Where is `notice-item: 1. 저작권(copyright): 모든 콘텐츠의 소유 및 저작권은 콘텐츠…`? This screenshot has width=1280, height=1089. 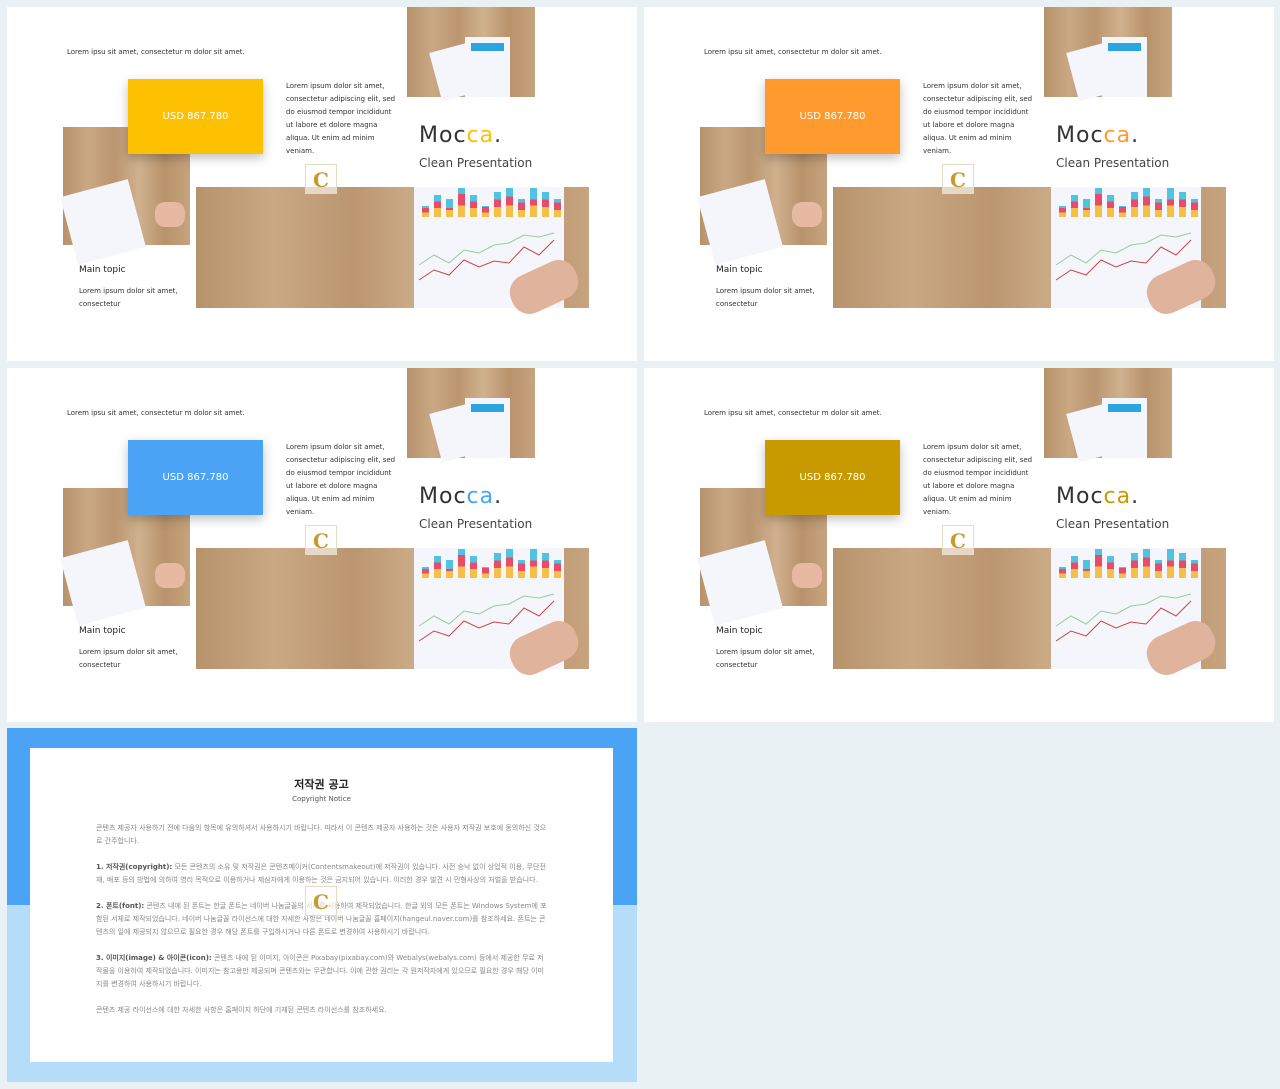 notice-item: 1. 저작권(copyright): 모든 콘텐츠의 소유 및 저작권은 콘텐츠… is located at coordinates (321, 874).